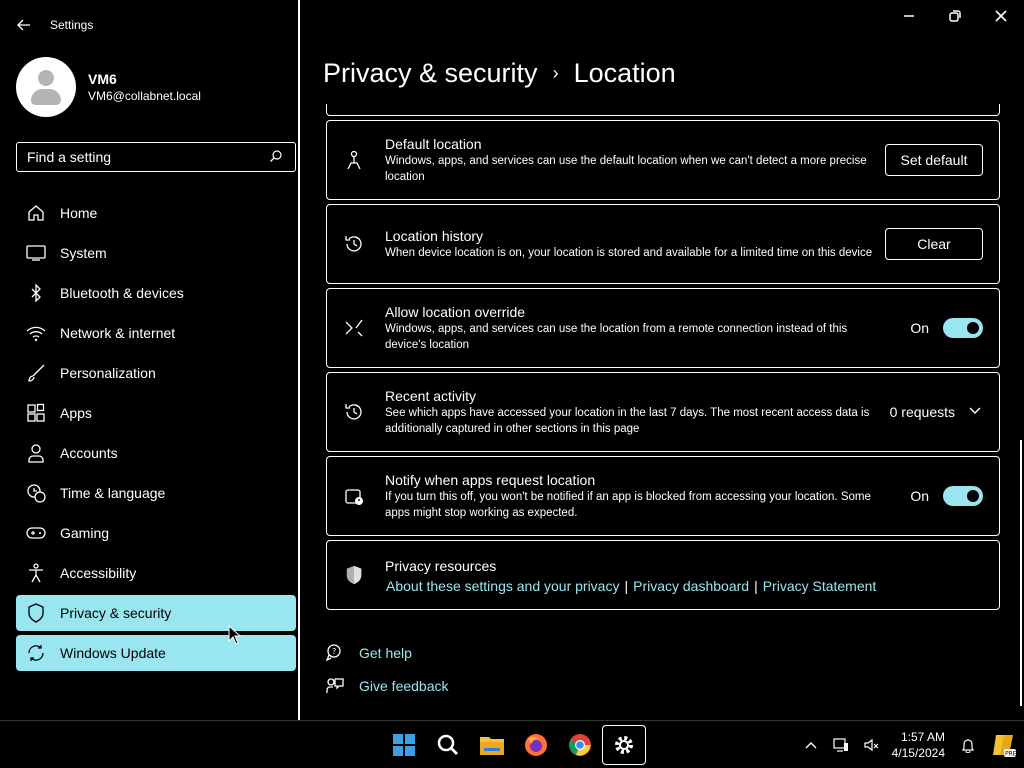  What do you see at coordinates (433, 144) in the screenshot?
I see `card-title: Default location` at bounding box center [433, 144].